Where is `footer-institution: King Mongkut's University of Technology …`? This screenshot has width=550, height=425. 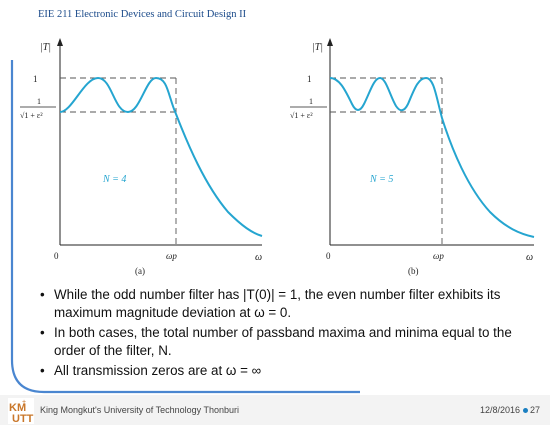
footer-institution: King Mongkut's University of Technology … is located at coordinates (139, 410).